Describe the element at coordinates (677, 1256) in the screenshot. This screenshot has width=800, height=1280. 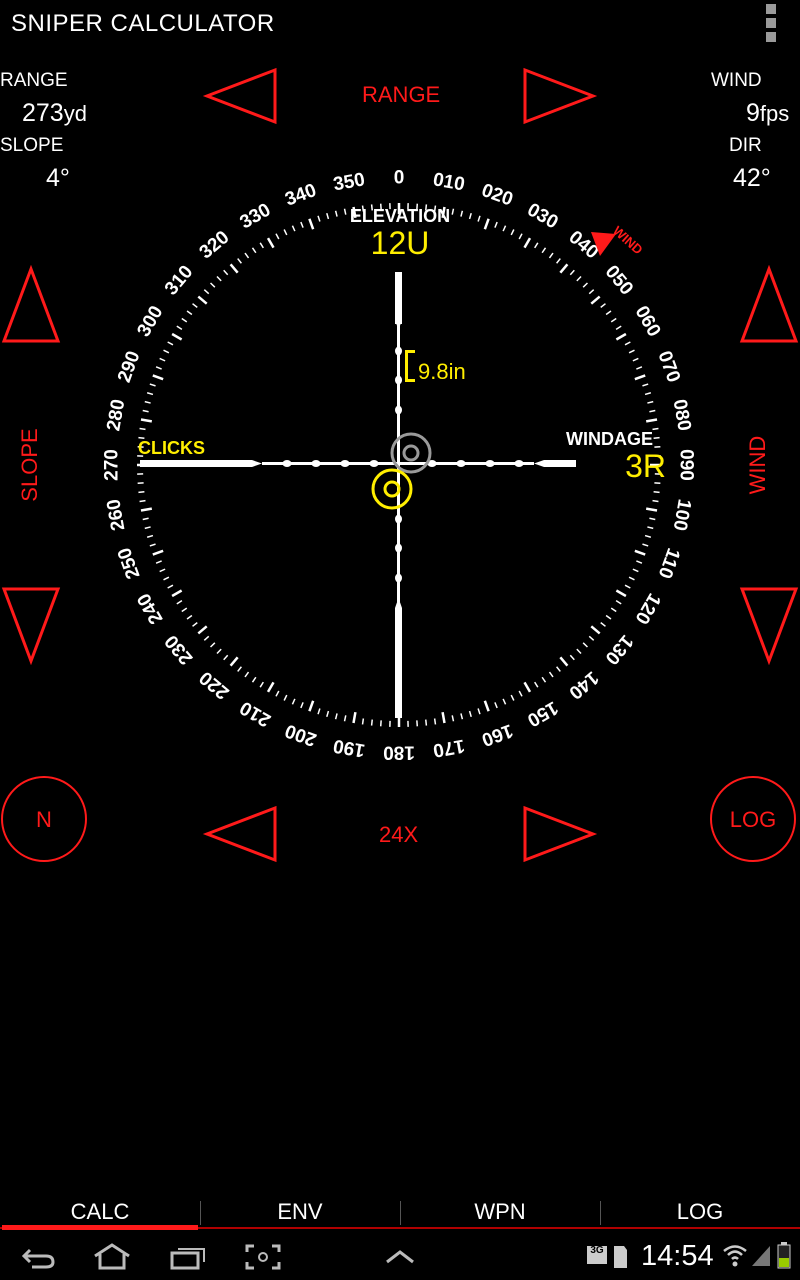
I see `clock: 14:54` at that location.